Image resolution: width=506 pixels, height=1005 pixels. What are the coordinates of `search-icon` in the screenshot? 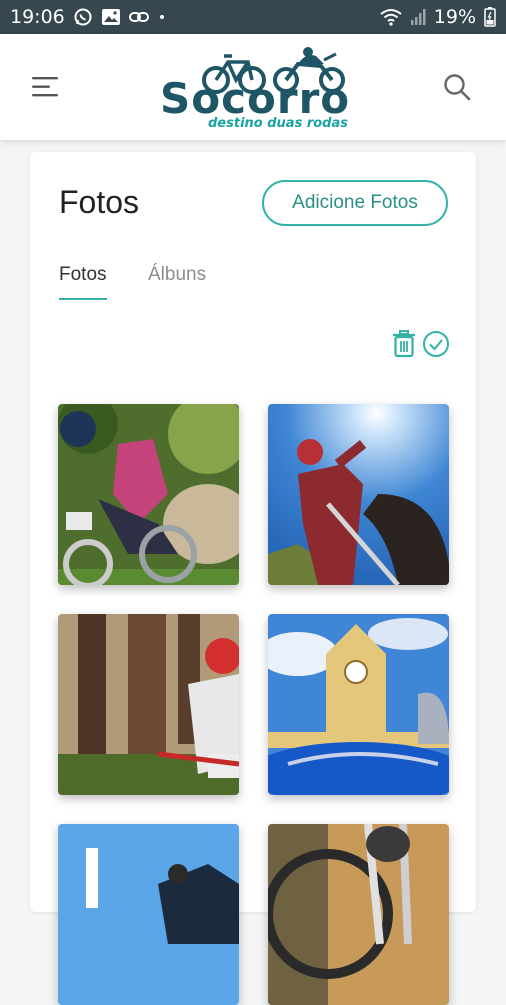 It's located at (457, 87).